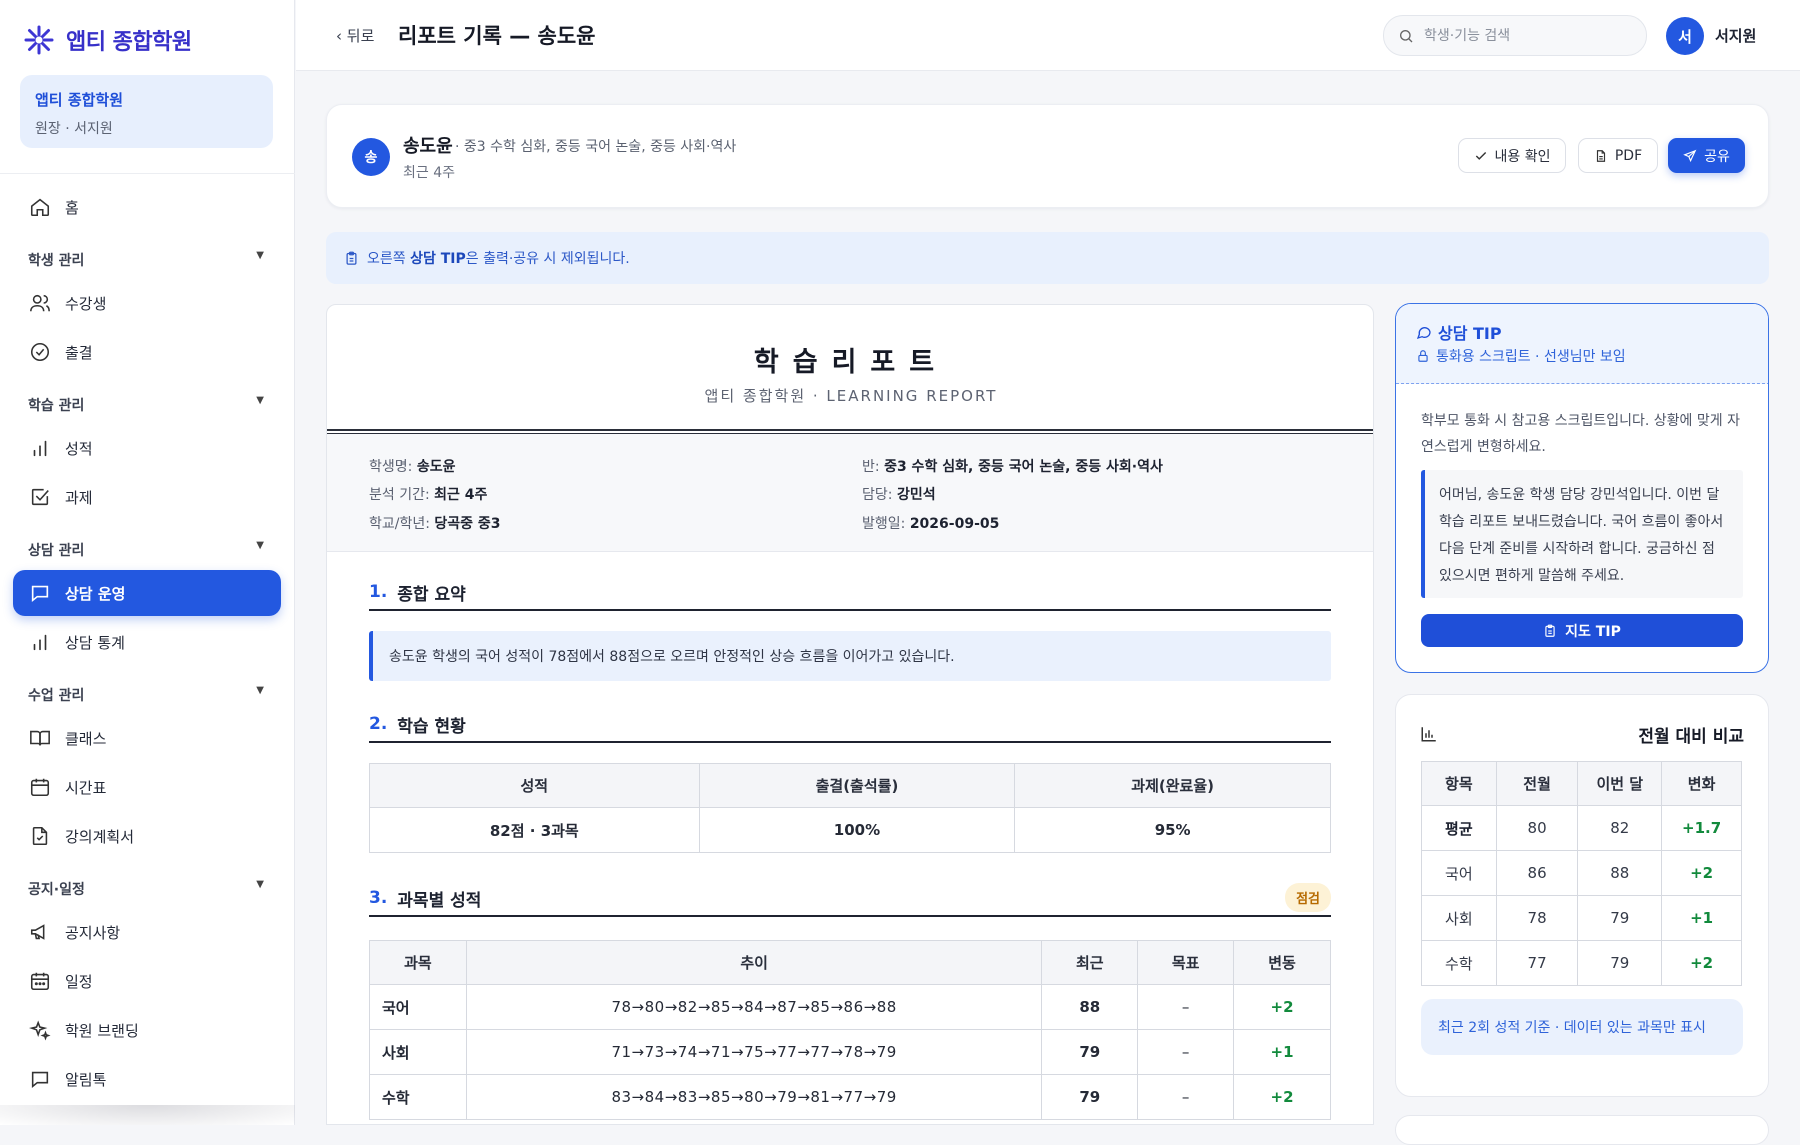  I want to click on recent-cell: 88, so click(1090, 1007).